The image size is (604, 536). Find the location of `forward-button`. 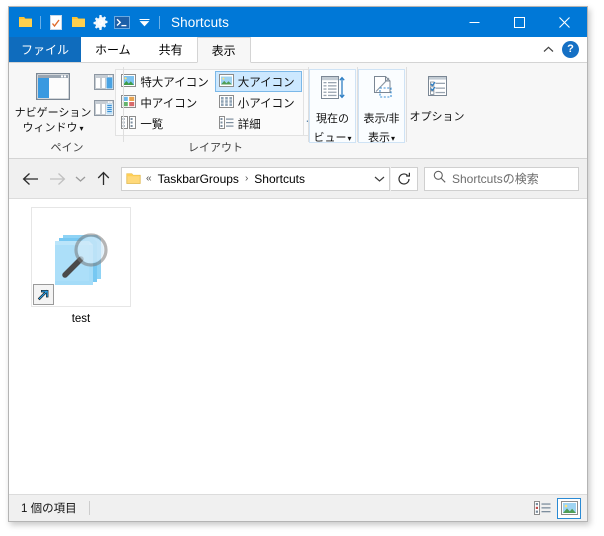

forward-button is located at coordinates (57, 179).